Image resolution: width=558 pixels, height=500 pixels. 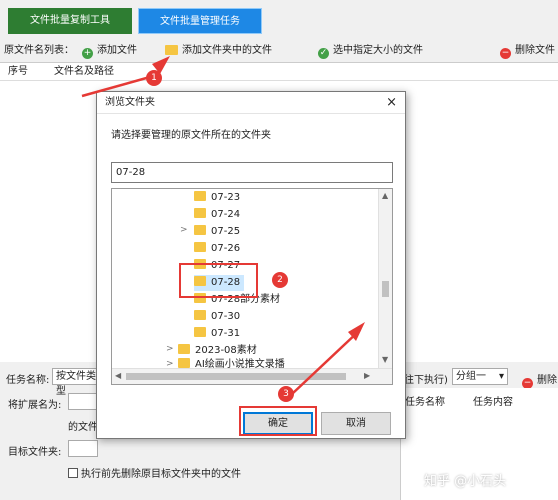 What do you see at coordinates (465, 481) in the screenshot?
I see `watermark: 知乎 @小石头` at bounding box center [465, 481].